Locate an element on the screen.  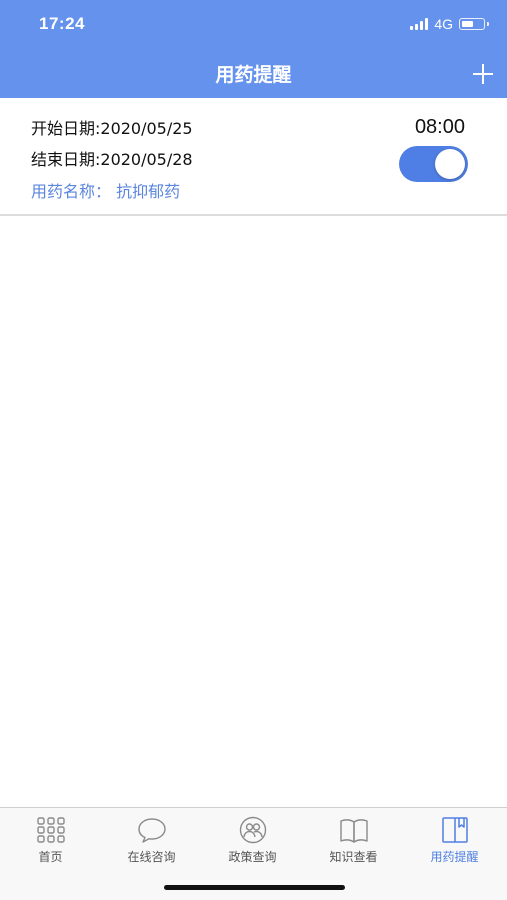
status-time: 17:24 is located at coordinates (62, 23).